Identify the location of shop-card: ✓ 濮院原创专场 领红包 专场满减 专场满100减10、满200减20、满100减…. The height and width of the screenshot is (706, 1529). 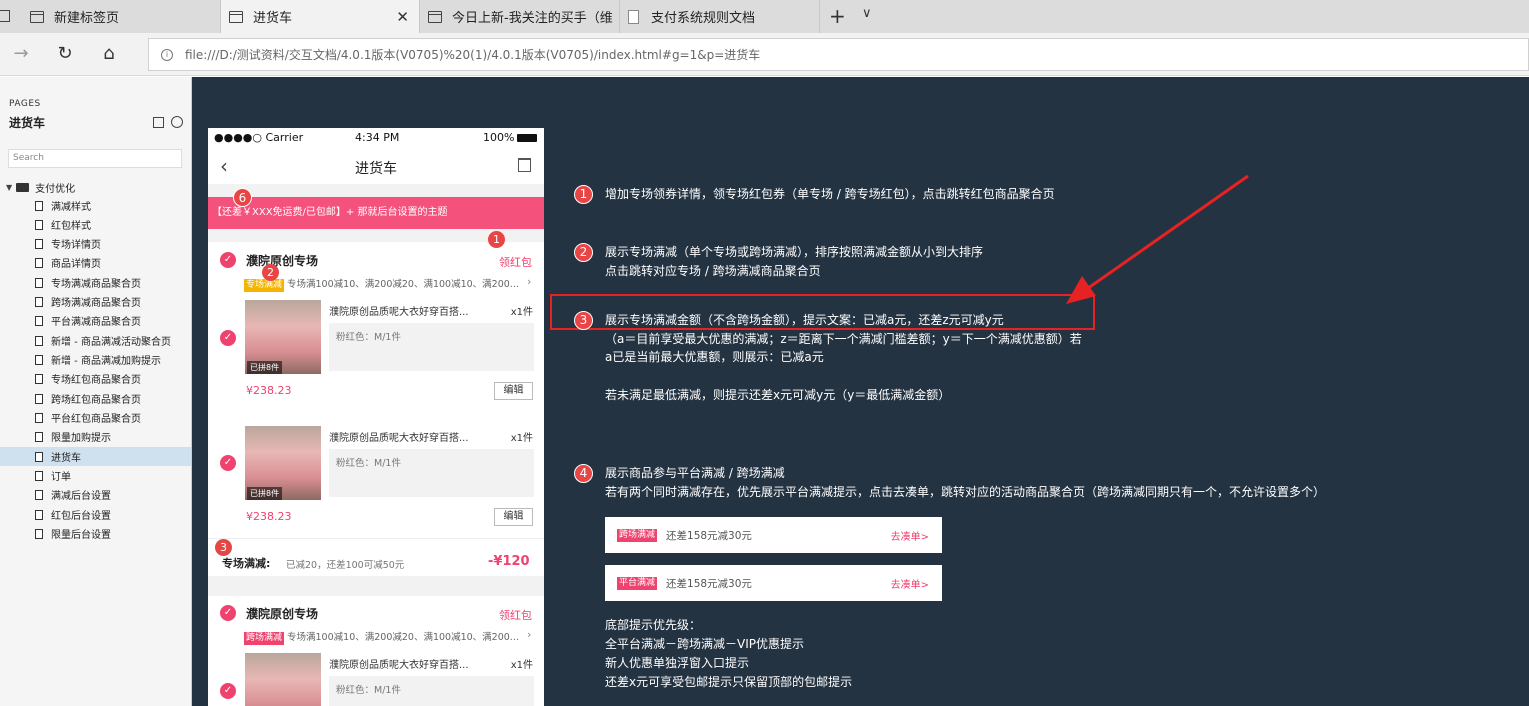
(376, 409).